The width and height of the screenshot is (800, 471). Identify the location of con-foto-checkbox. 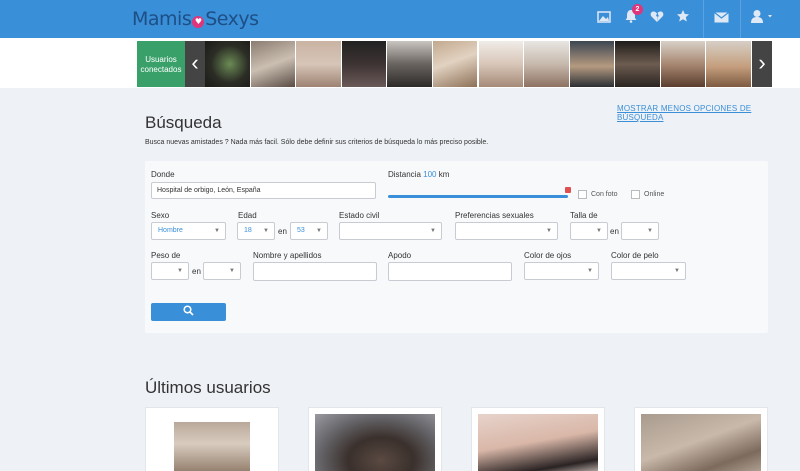
(582, 194).